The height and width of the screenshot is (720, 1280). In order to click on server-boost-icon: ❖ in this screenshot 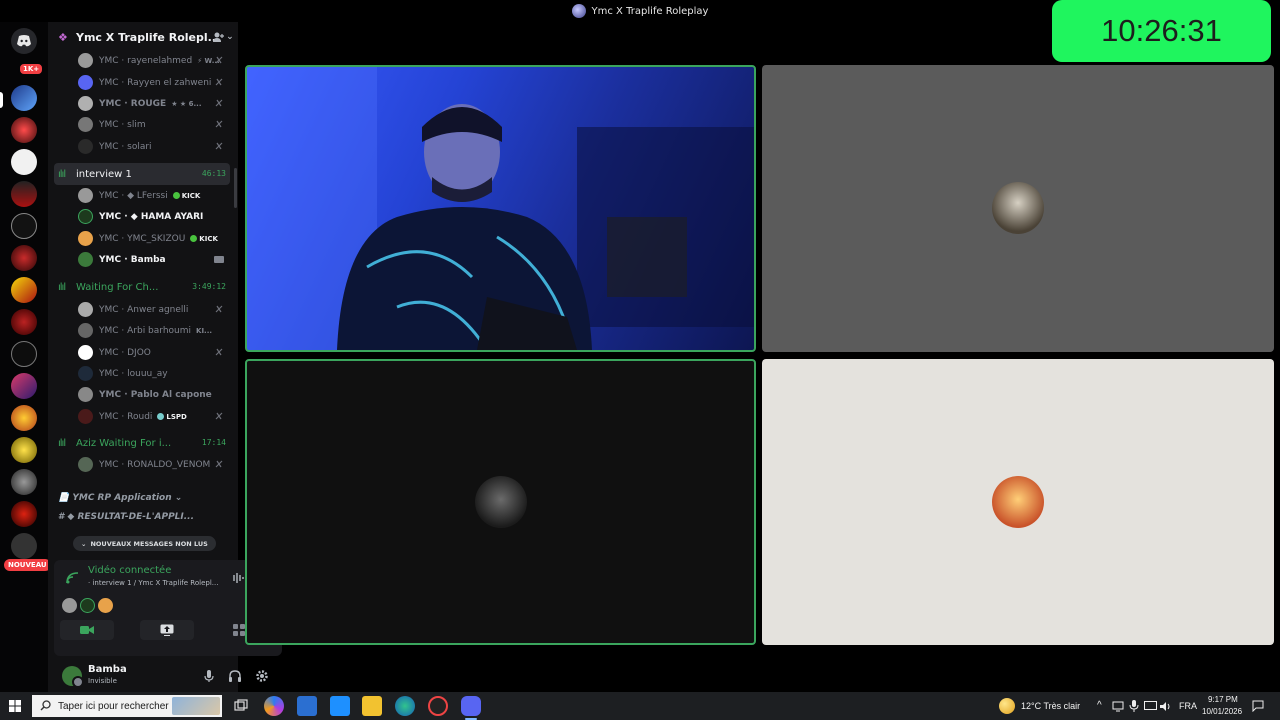, I will do `click(63, 37)`.